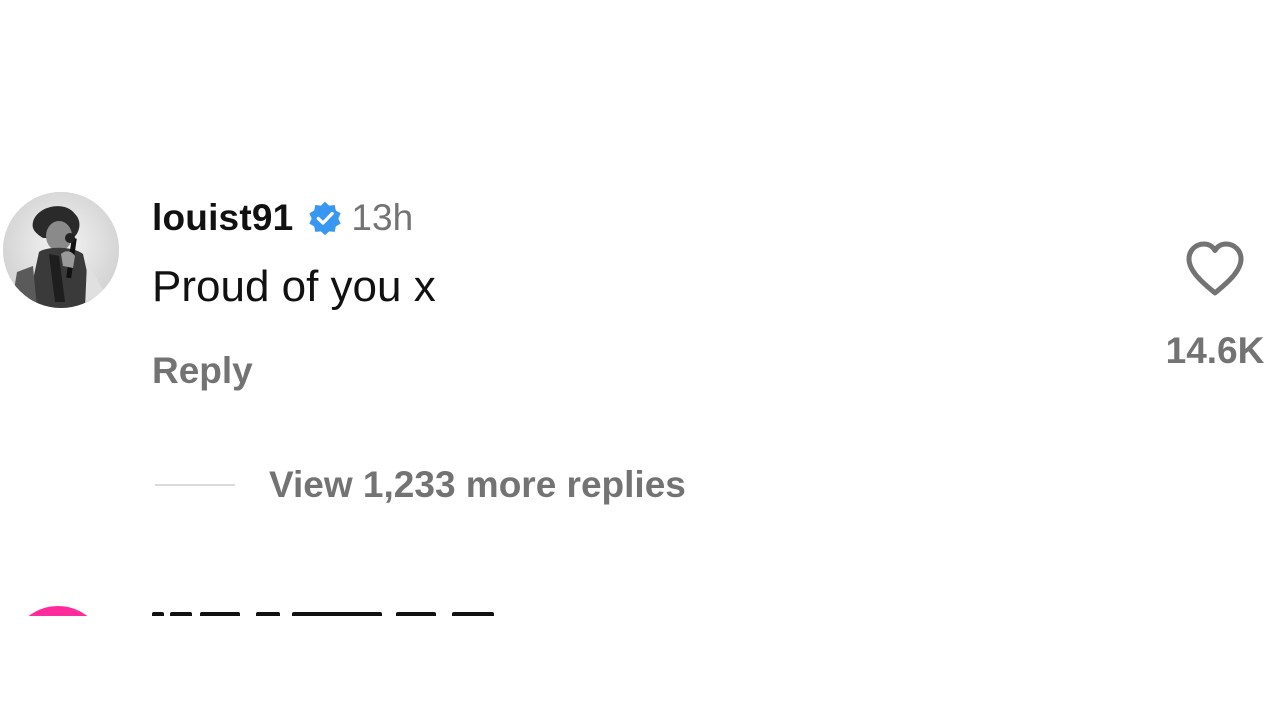 The height and width of the screenshot is (720, 1280). Describe the element at coordinates (1215, 269) in the screenshot. I see `heart-outline-icon` at that location.